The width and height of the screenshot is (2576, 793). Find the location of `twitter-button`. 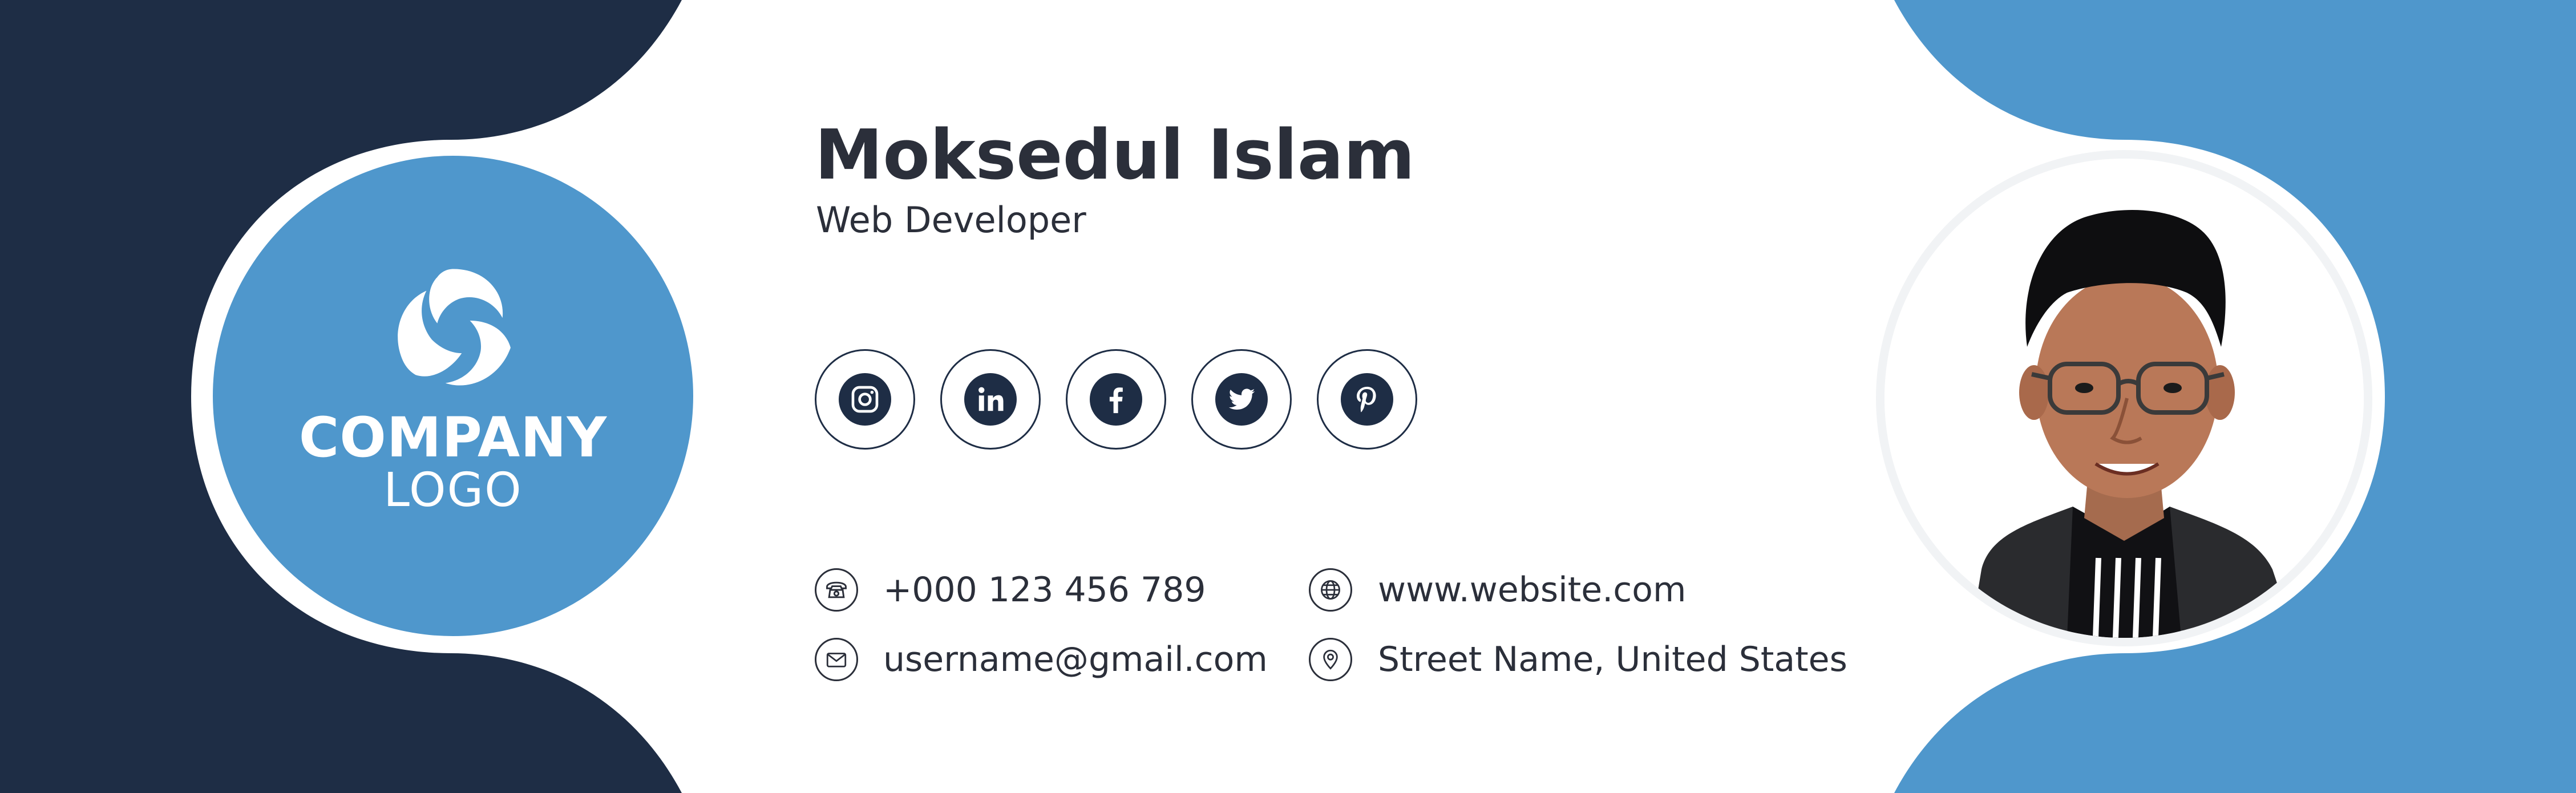

twitter-button is located at coordinates (1241, 399).